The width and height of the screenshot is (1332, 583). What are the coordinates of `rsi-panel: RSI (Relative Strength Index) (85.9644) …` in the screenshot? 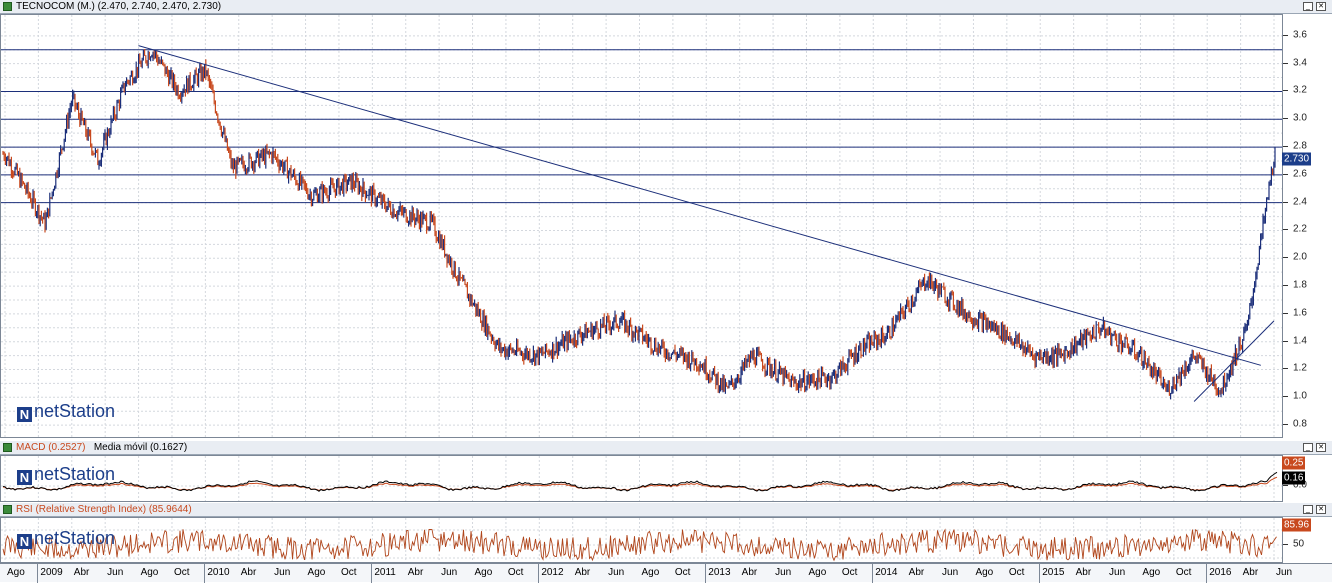 It's located at (666, 533).